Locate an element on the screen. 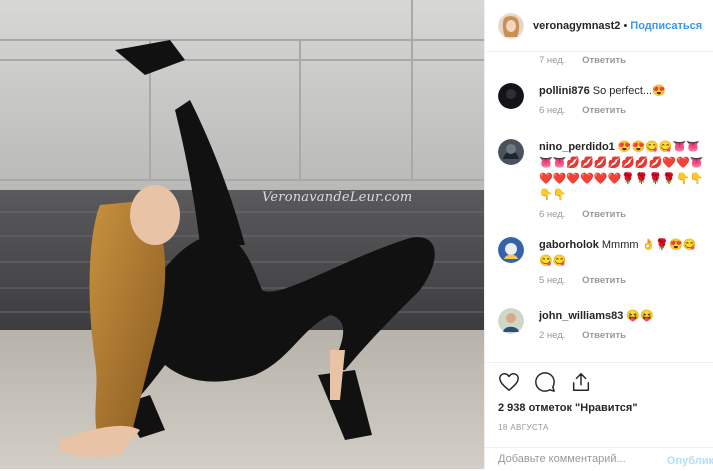  list-item: pollini876 So perfect...😍 6 нед. Ответить is located at coordinates (604, 99).